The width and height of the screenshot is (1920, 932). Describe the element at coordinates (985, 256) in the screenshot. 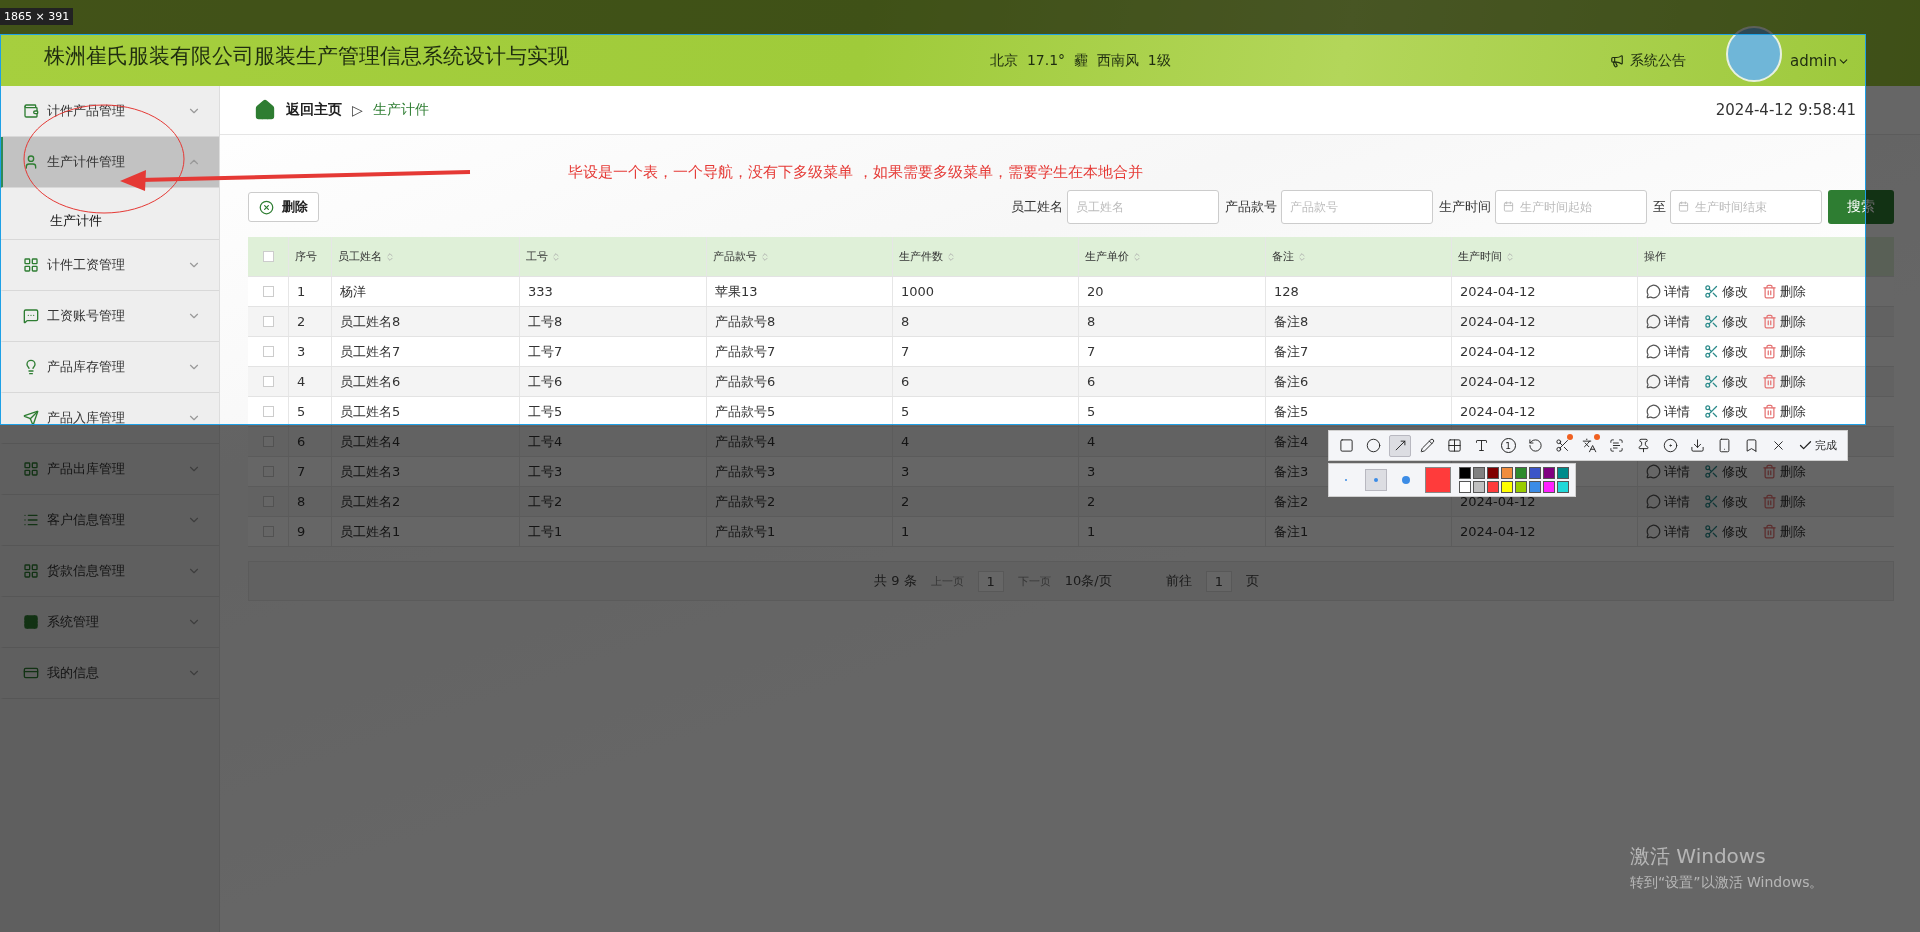

I see `column-header: 生产件数` at that location.